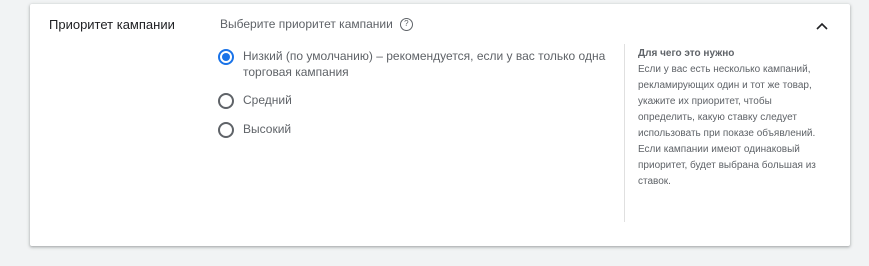 This screenshot has width=869, height=266. Describe the element at coordinates (413, 129) in the screenshot. I see `option-high: Высокий` at that location.